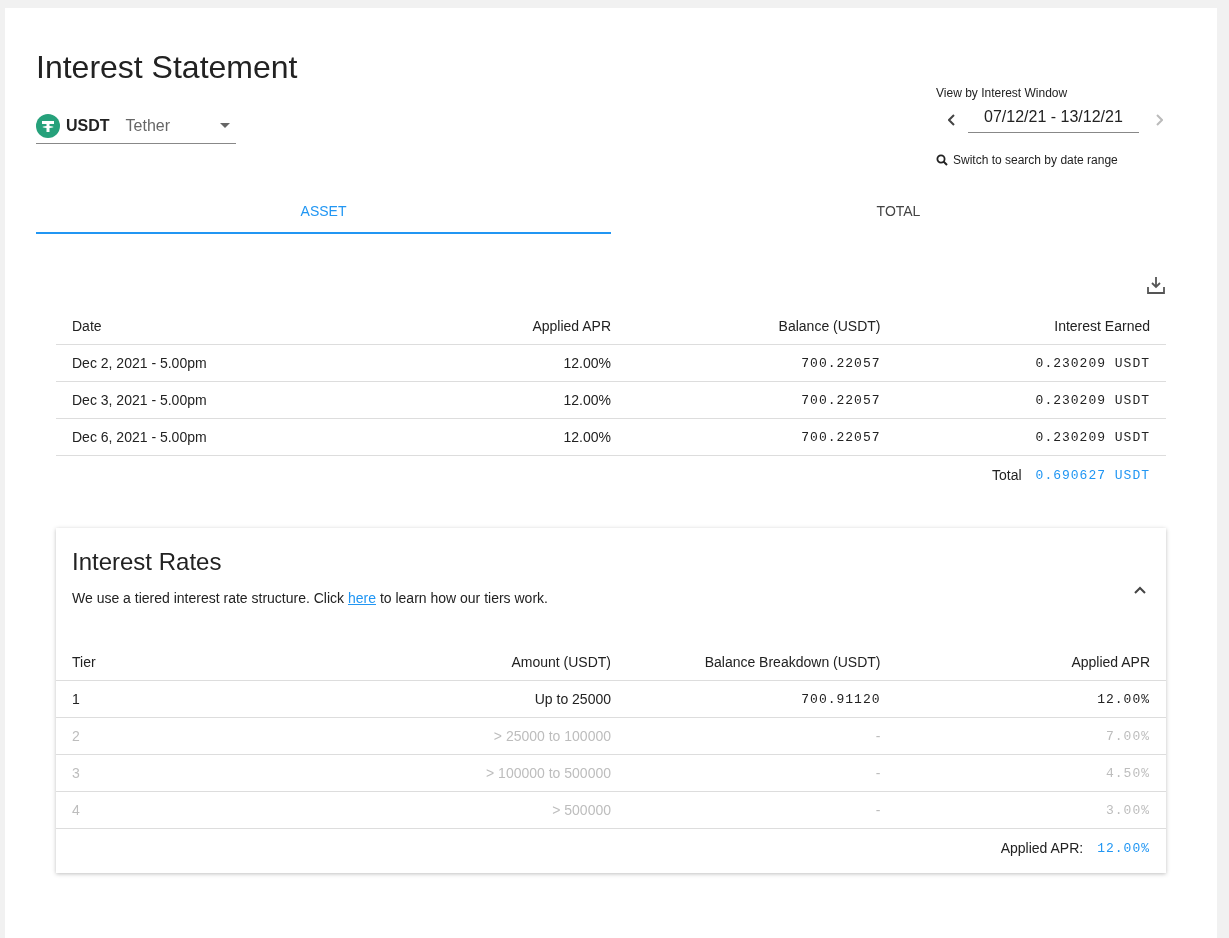  I want to click on asset-dropdown: USDT Tether, so click(136, 126).